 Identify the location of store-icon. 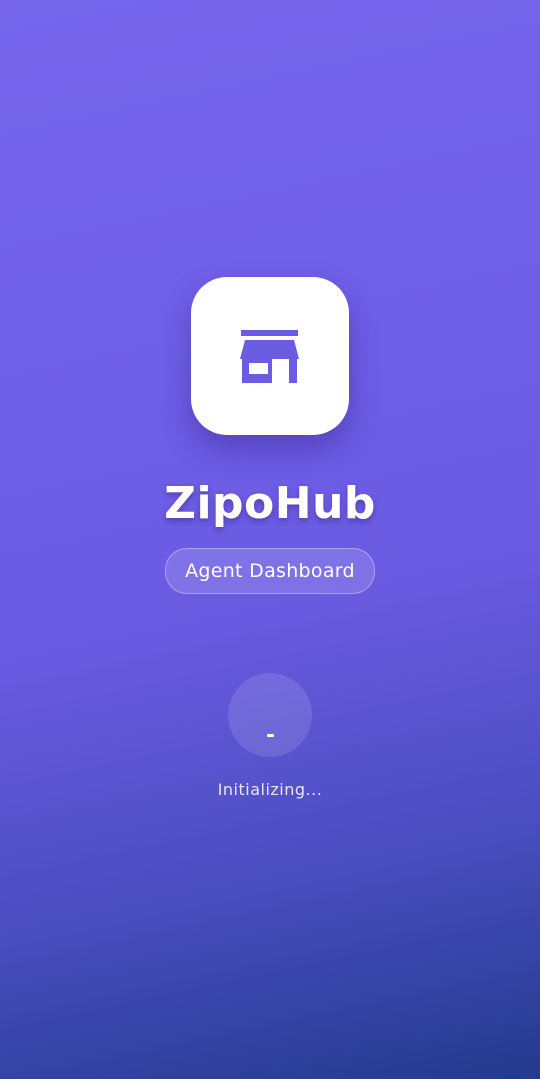
(269, 356).